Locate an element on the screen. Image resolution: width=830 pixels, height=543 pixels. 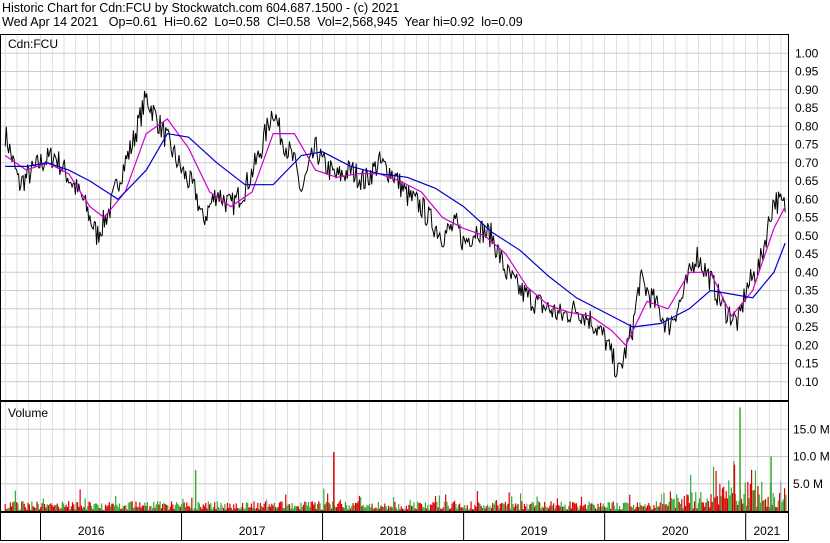
volume-tick-label: 5.0 M is located at coordinates (808, 484).